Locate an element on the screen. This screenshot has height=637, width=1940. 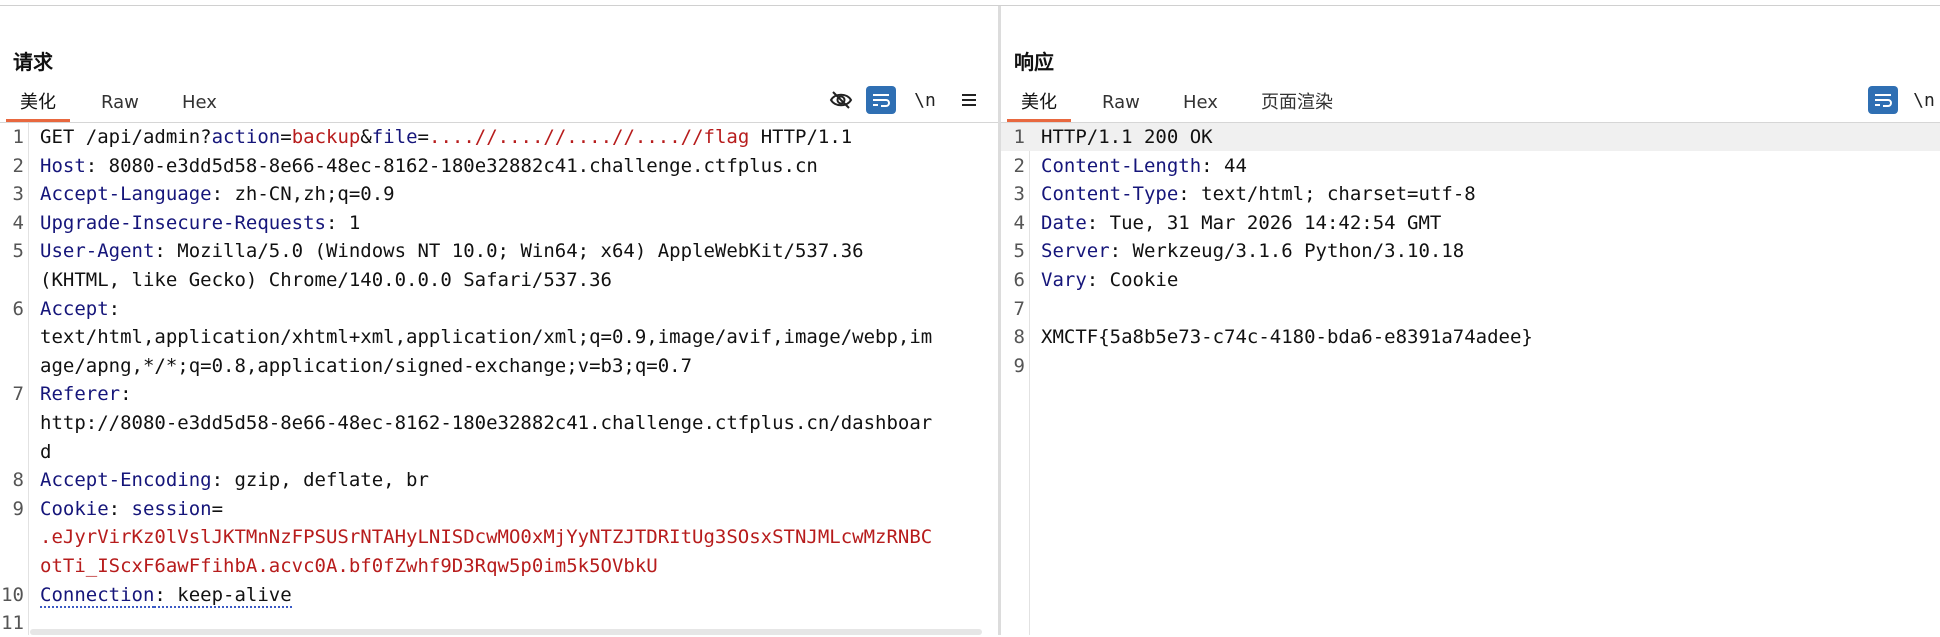
code-line: 2 Content-Length: 44 is located at coordinates (1470, 166).